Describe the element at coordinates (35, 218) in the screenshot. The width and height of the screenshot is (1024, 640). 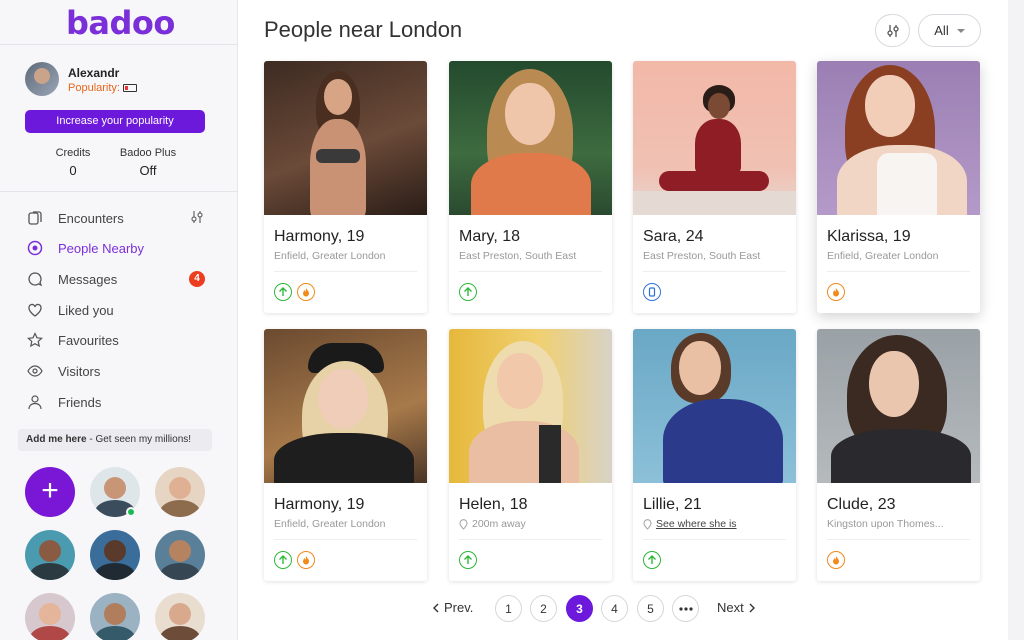
I see `encounters-icon` at that location.